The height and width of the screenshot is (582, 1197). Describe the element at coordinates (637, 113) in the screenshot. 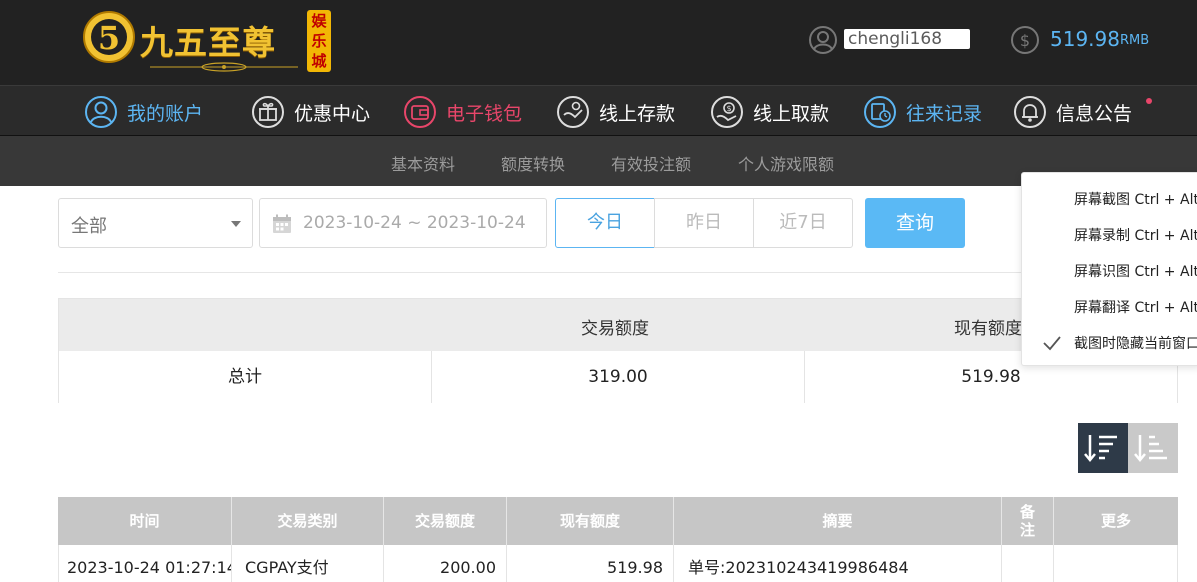

I see `nav-label-online-deposit: 线上存款` at that location.